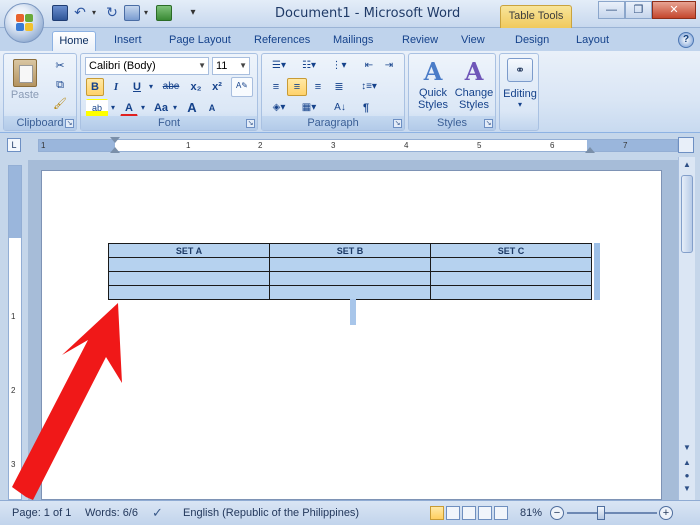  Describe the element at coordinates (686, 328) in the screenshot. I see `vertical-scrollbar: ▲ ▼ ▲ ● ▼` at that location.